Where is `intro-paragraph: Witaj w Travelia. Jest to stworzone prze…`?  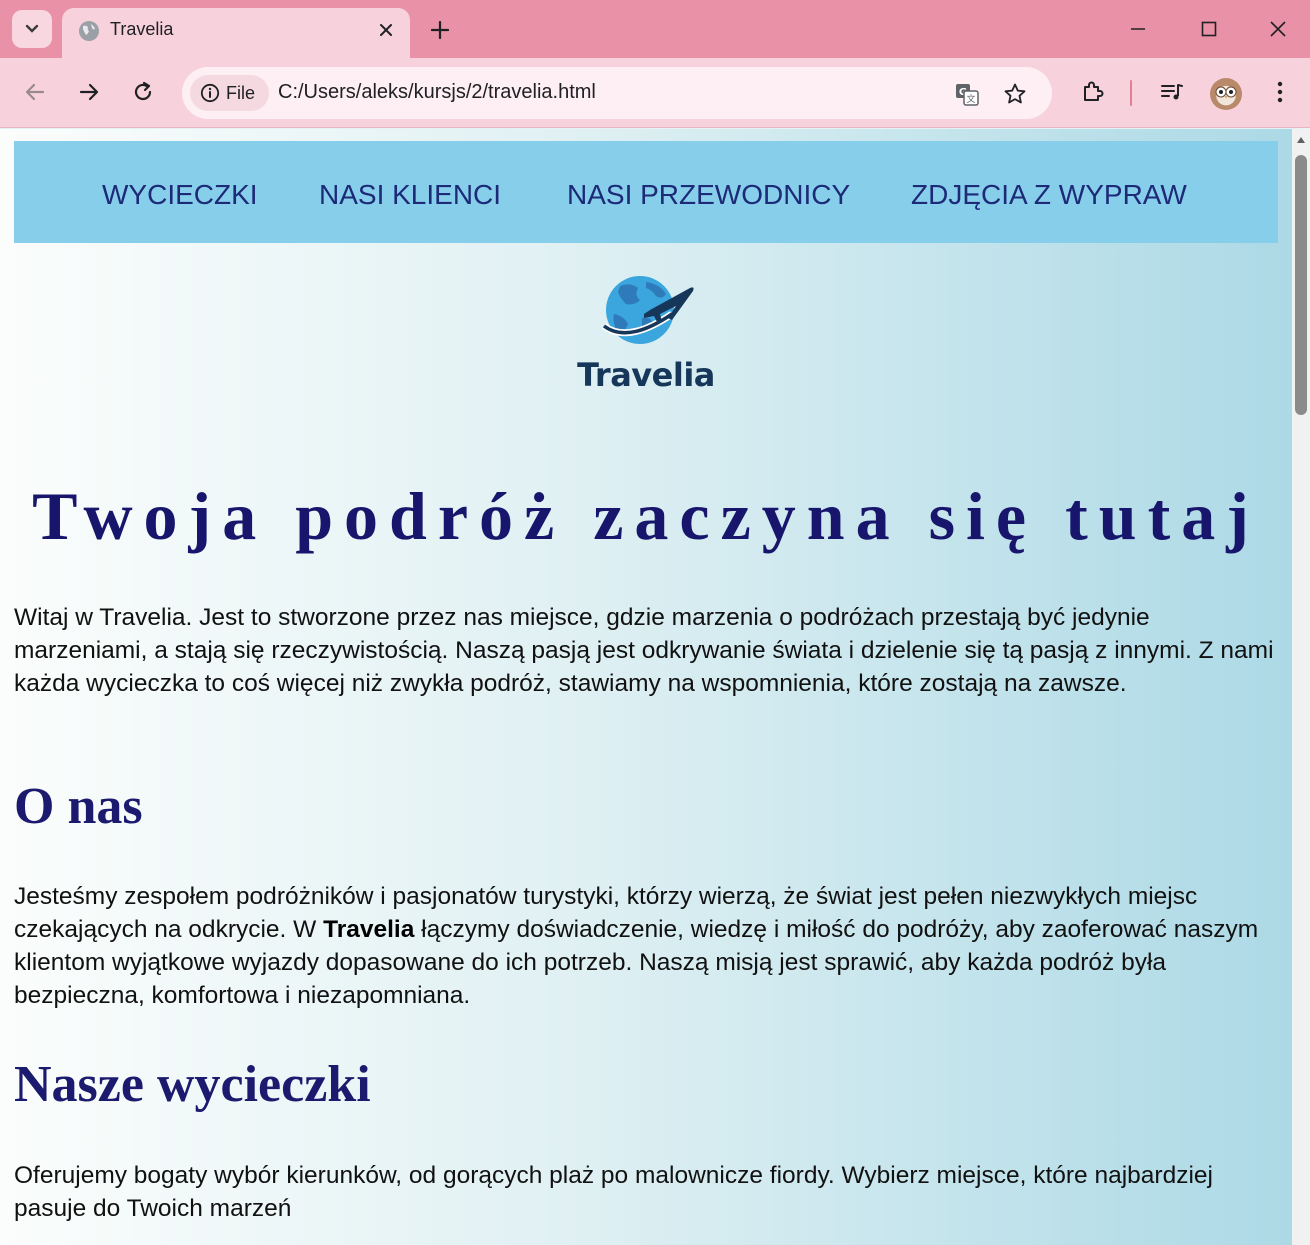 intro-paragraph: Witaj w Travelia. Jest to stworzone prze… is located at coordinates (644, 650).